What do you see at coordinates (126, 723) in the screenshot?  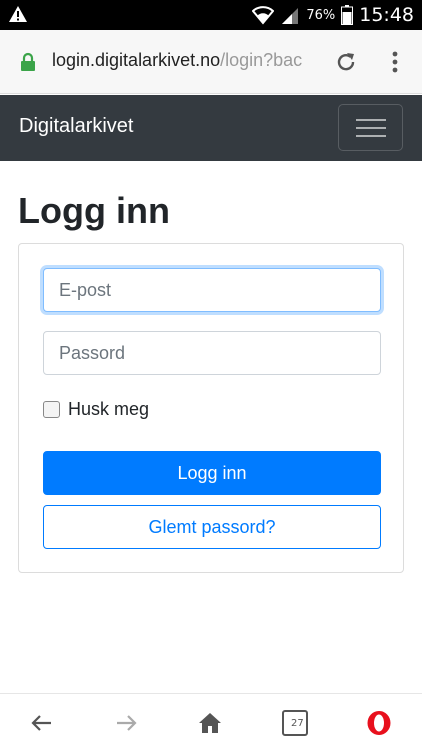 I see `forward-arrow-icon` at bounding box center [126, 723].